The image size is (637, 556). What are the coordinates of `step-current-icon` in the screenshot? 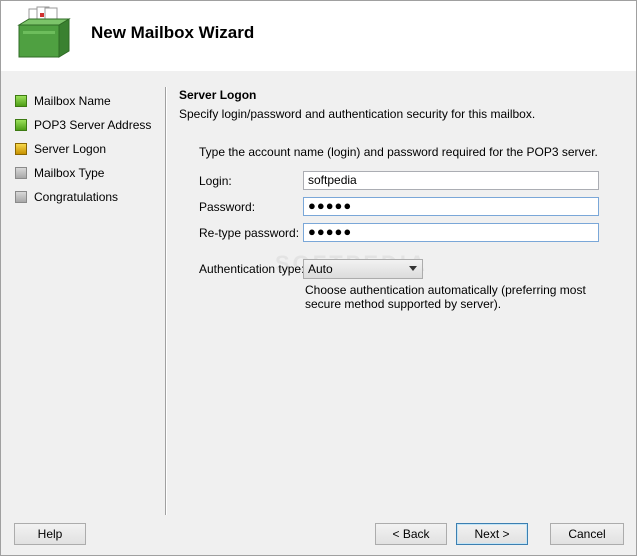 It's located at (21, 149).